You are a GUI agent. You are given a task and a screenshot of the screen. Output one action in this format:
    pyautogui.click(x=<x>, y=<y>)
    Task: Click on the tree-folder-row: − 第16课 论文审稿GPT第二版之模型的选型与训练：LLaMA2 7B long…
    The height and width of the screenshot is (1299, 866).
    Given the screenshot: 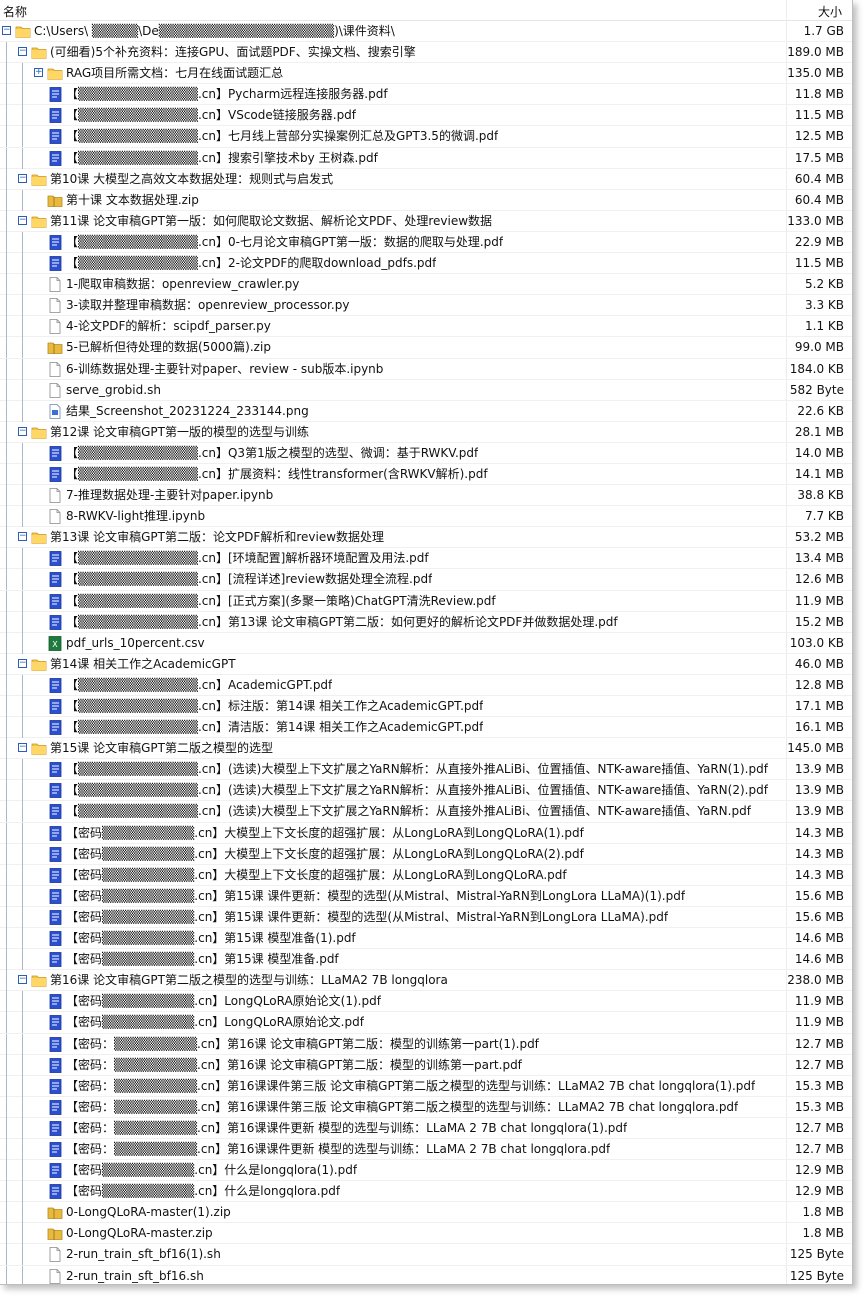 What is the action you would take?
    pyautogui.click(x=426, y=981)
    